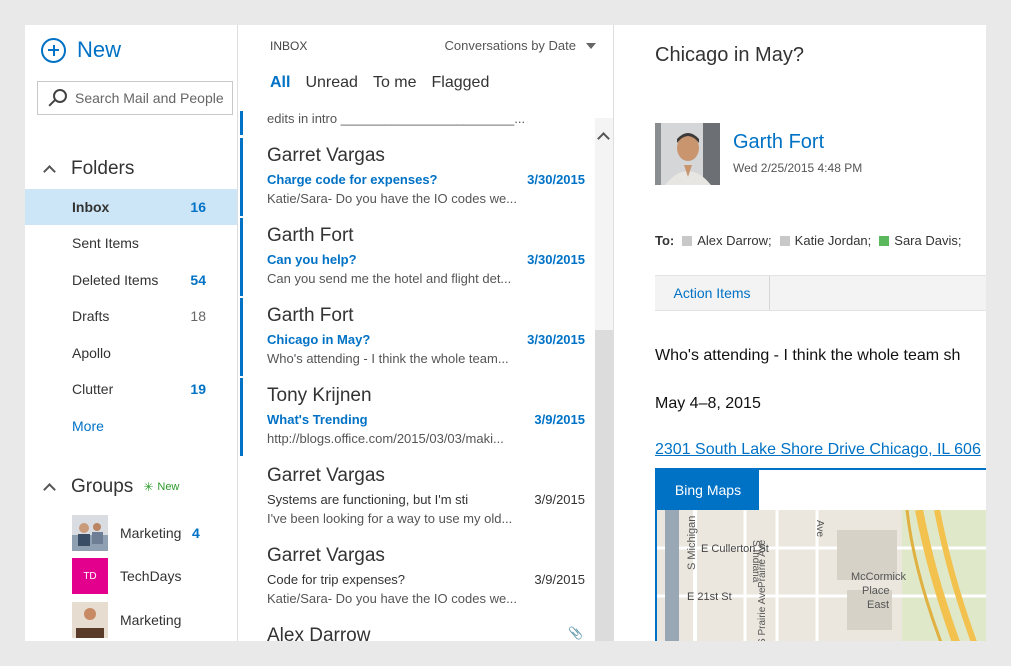  What do you see at coordinates (150, 98) in the screenshot?
I see `search-input` at bounding box center [150, 98].